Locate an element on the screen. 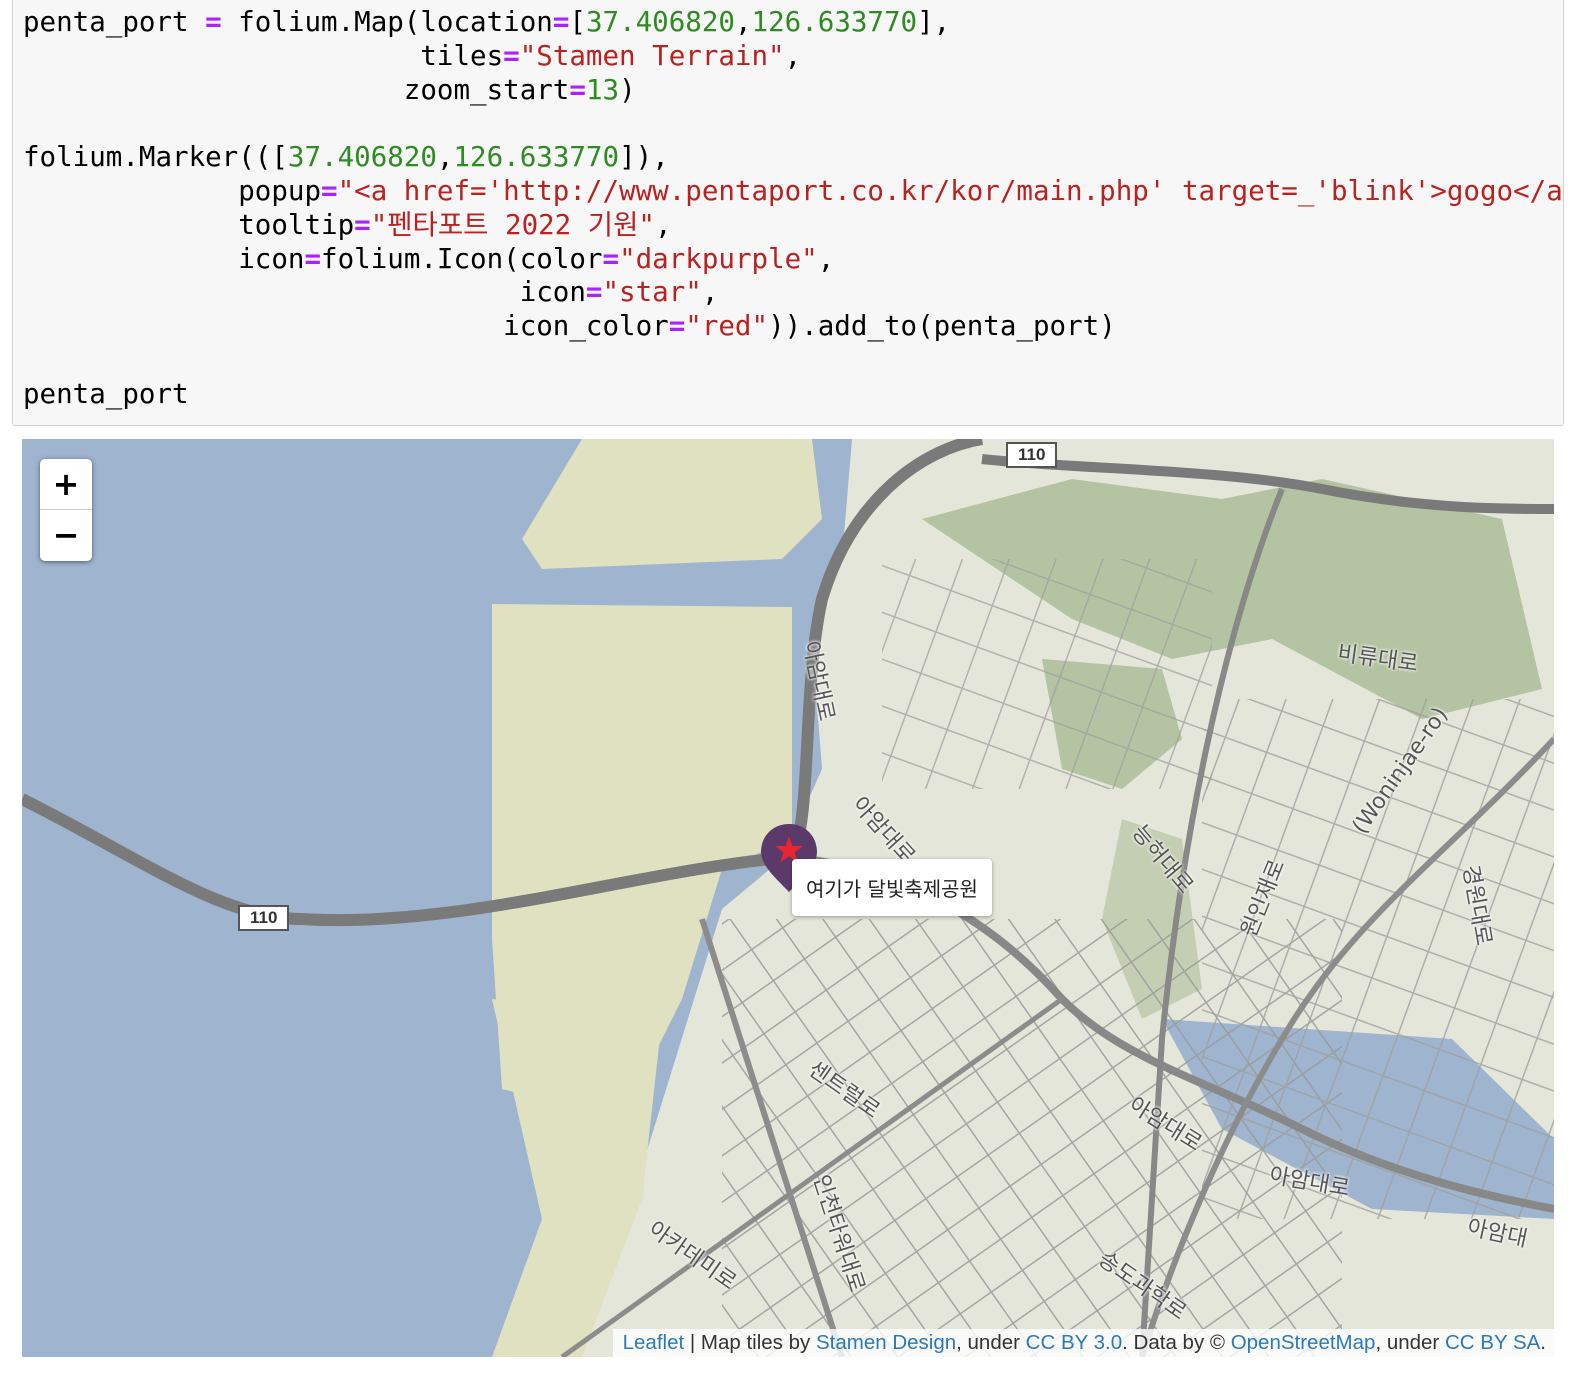 The height and width of the screenshot is (1376, 1580). code-token: 13 is located at coordinates (602, 89).